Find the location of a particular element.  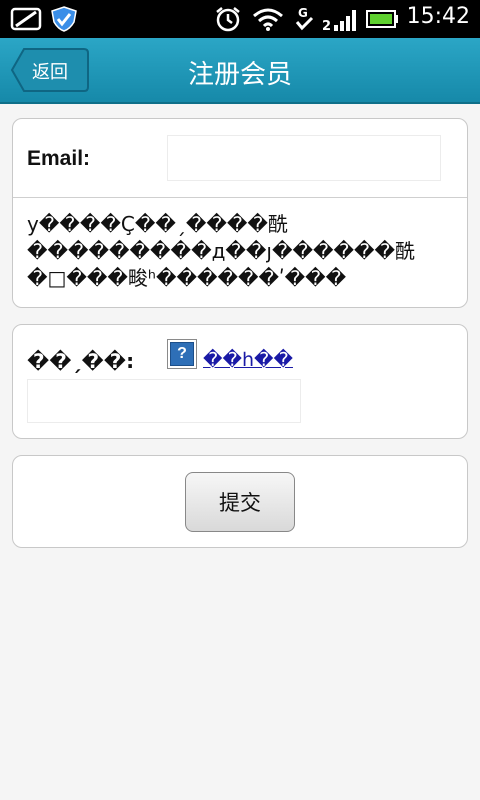

clock-time: 15:42 is located at coordinates (438, 16).